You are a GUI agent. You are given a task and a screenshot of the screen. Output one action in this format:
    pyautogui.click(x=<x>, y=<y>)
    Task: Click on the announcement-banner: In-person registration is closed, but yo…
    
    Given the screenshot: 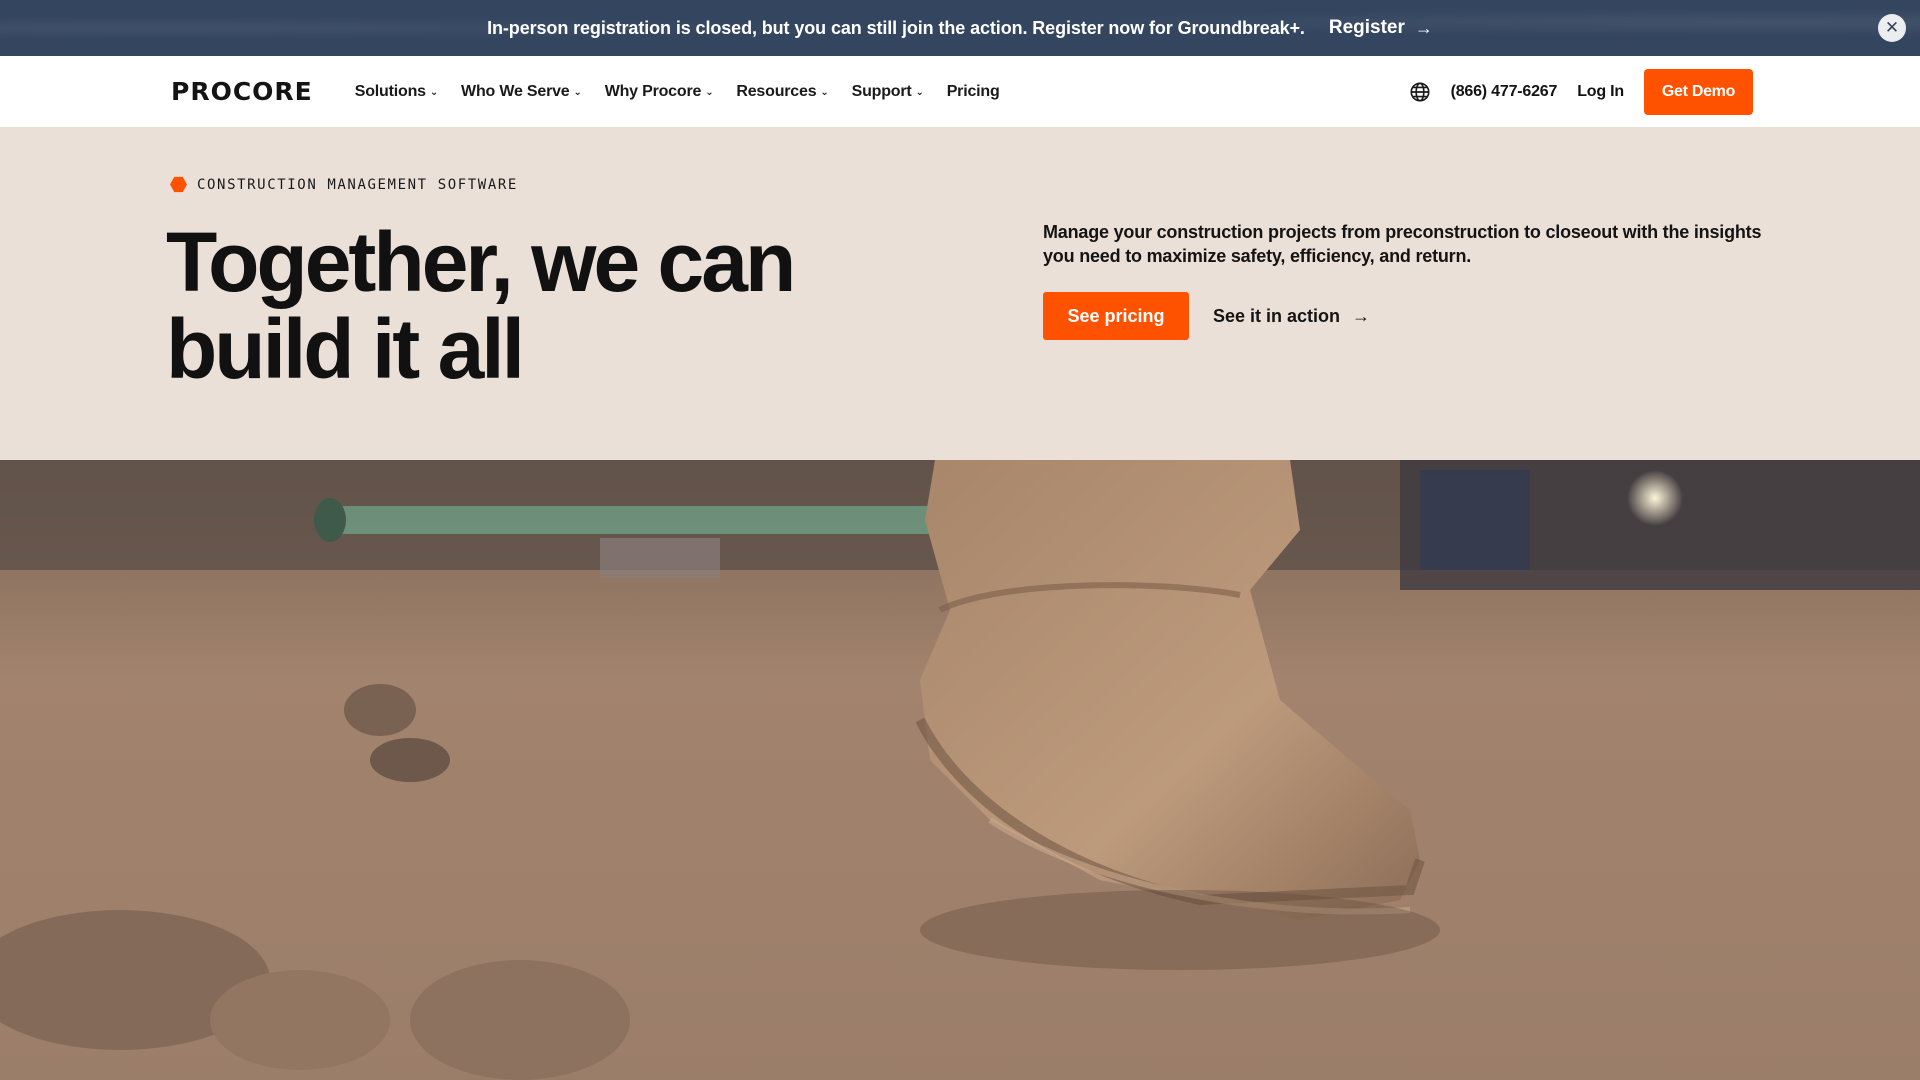 What is the action you would take?
    pyautogui.click(x=960, y=28)
    